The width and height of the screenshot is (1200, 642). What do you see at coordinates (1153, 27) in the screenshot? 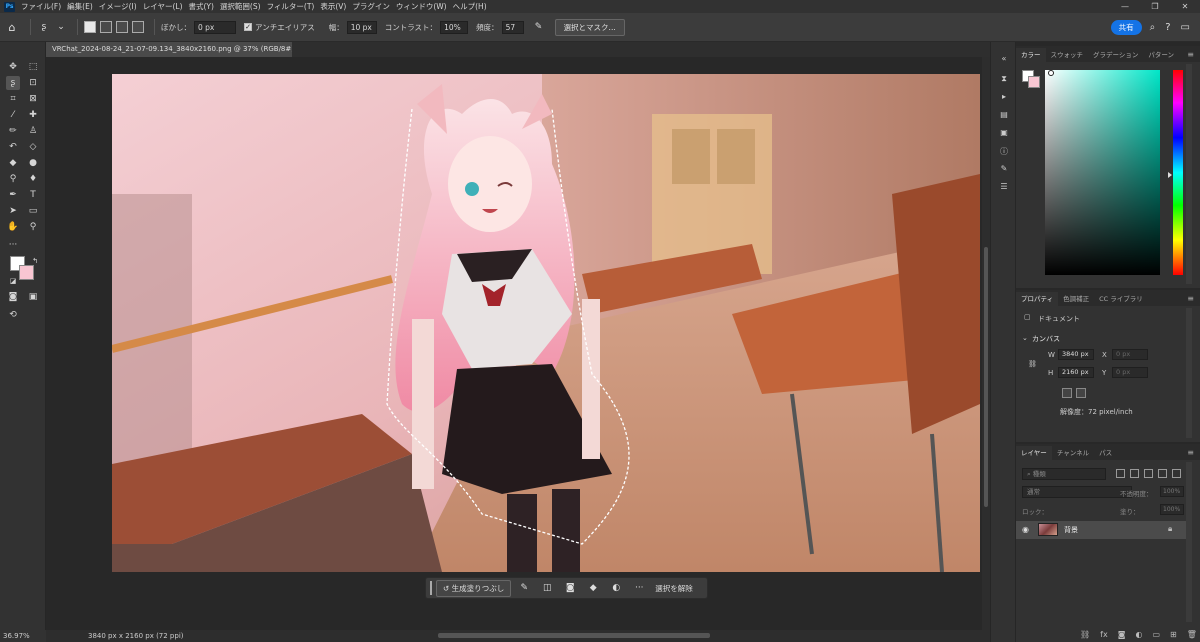
I see `search-icon: ⌕` at bounding box center [1153, 27].